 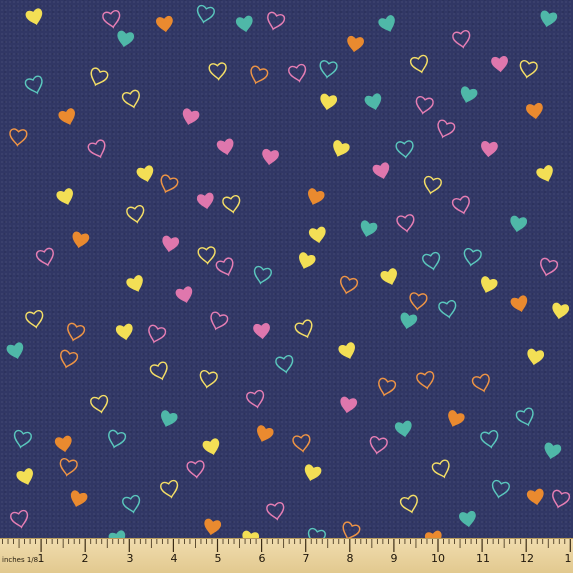 What do you see at coordinates (262, 558) in the screenshot?
I see `ruler-number: 6` at bounding box center [262, 558].